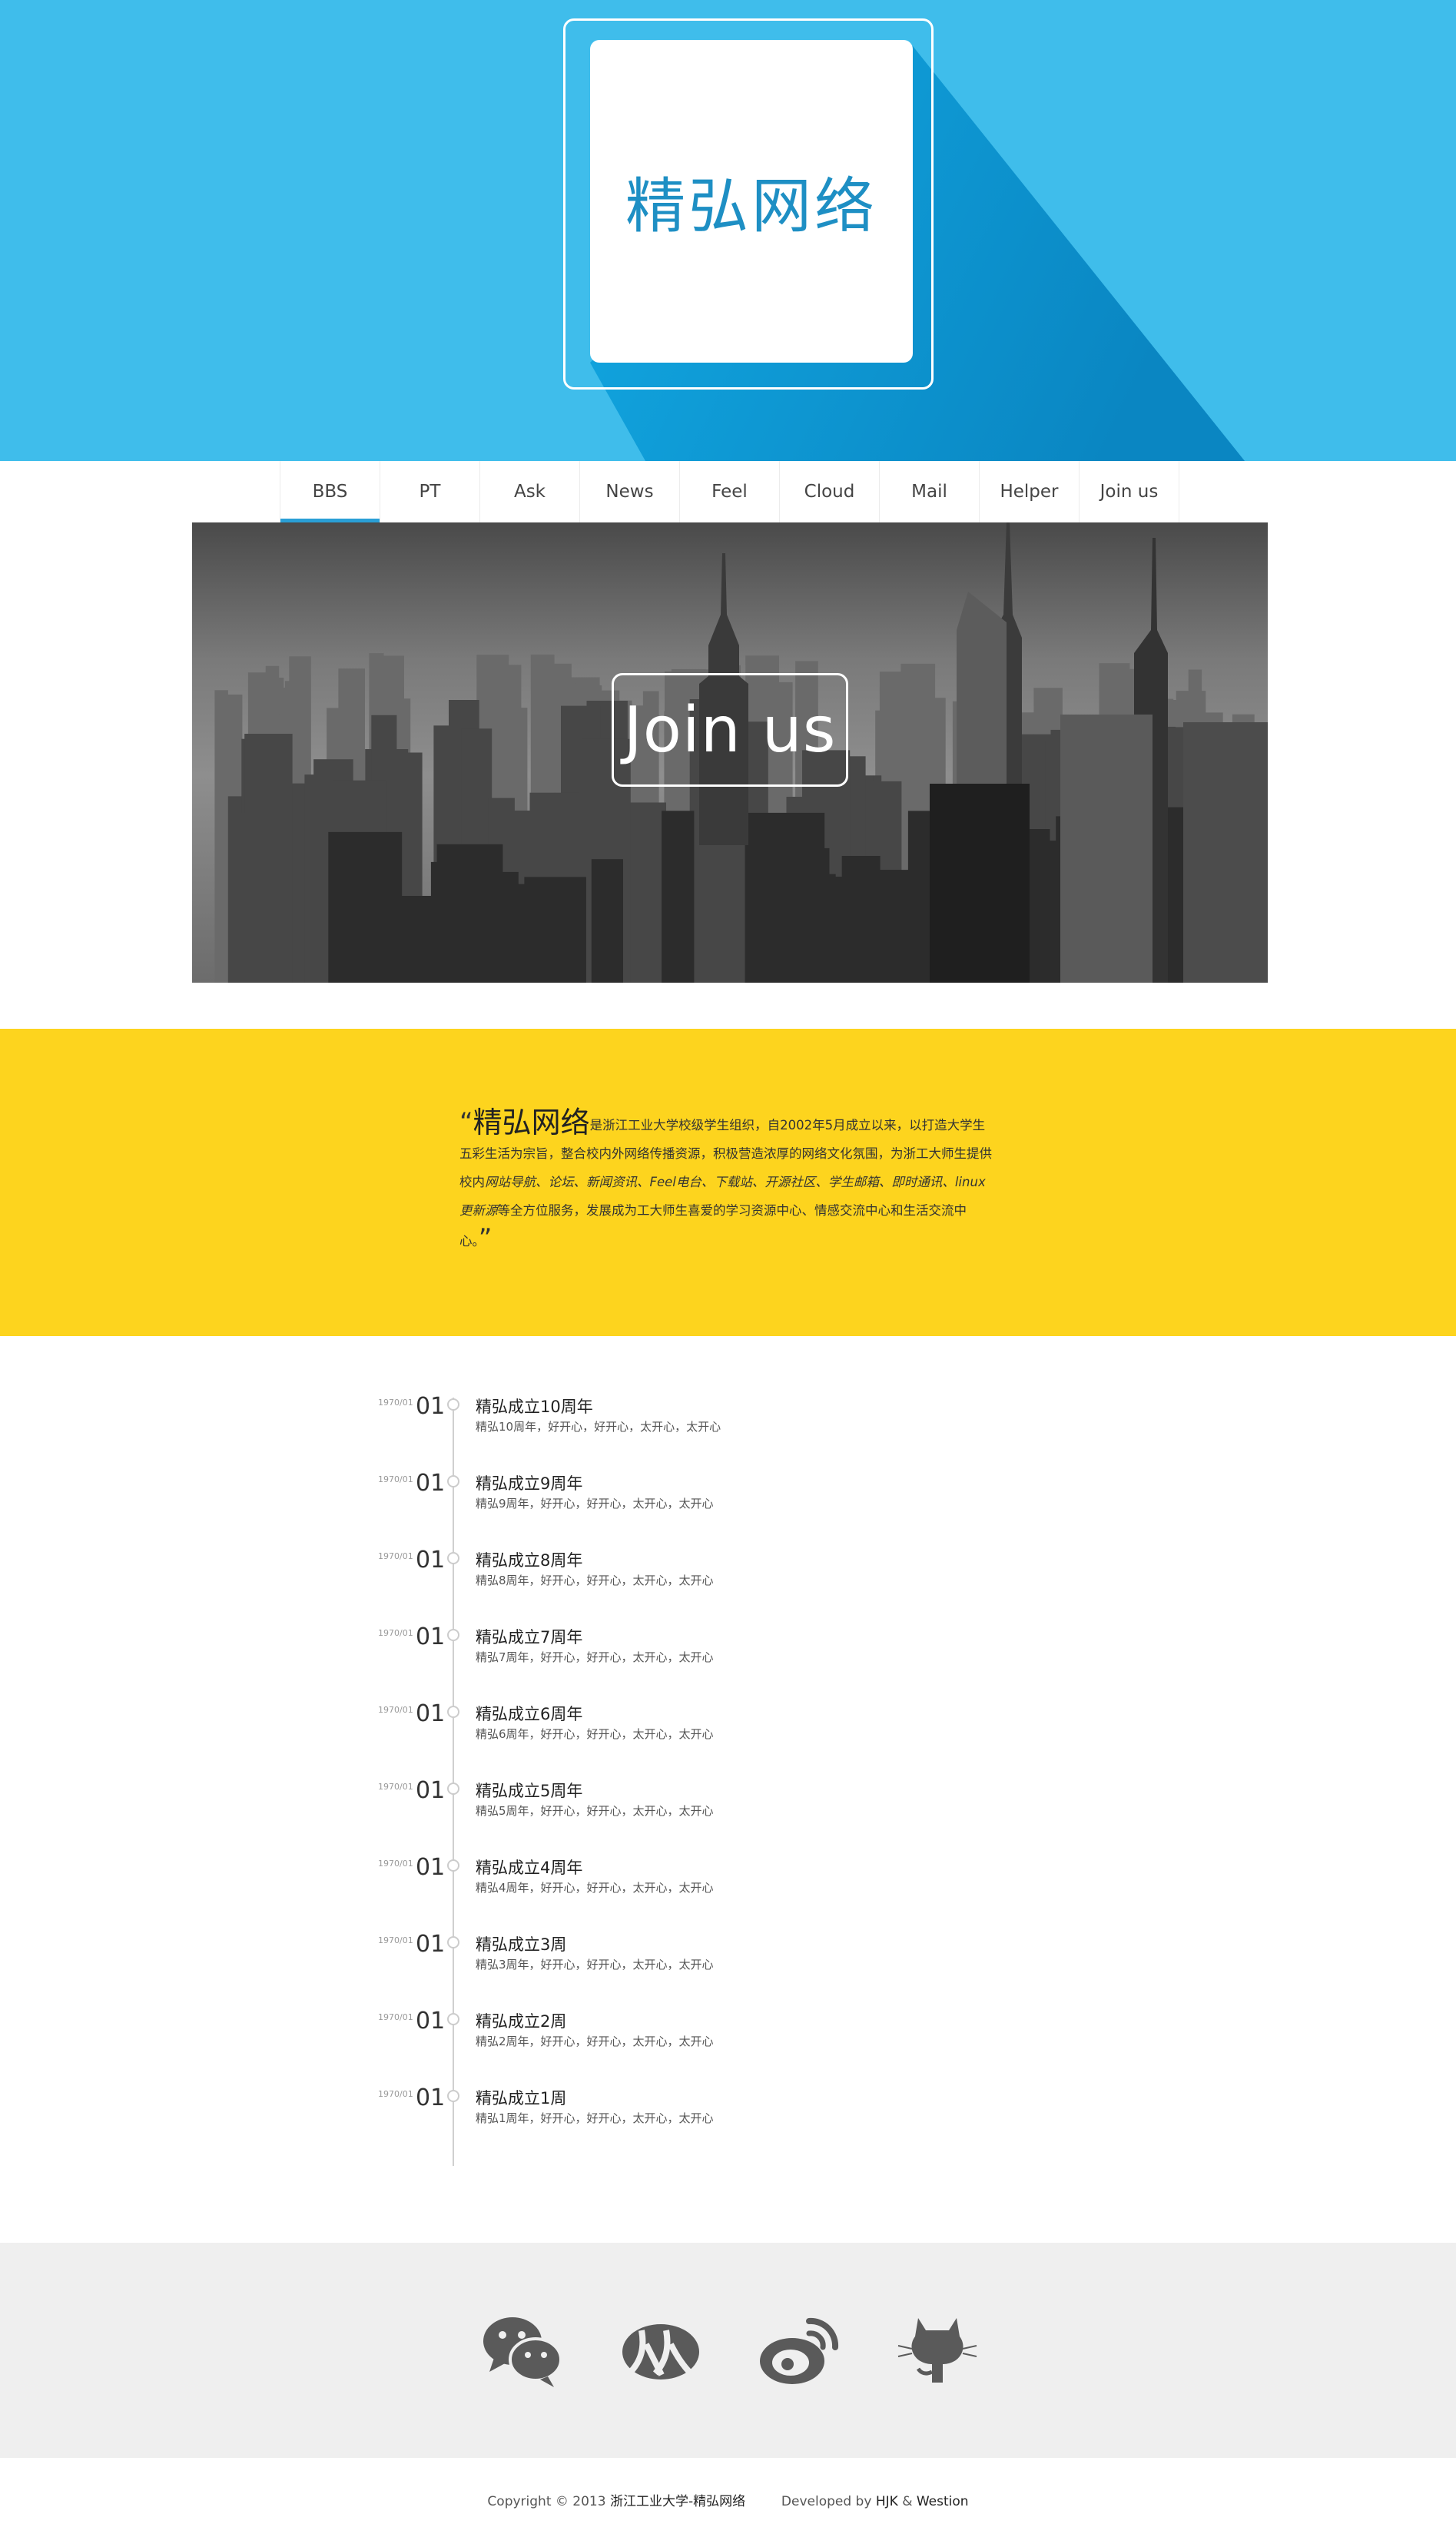 This screenshot has height=2547, width=1456. Describe the element at coordinates (728, 1964) in the screenshot. I see `timeline-item: 1970/01 01 精弘成立3周 精弘3周年，好开心，好开心，太开心，太开心` at that location.